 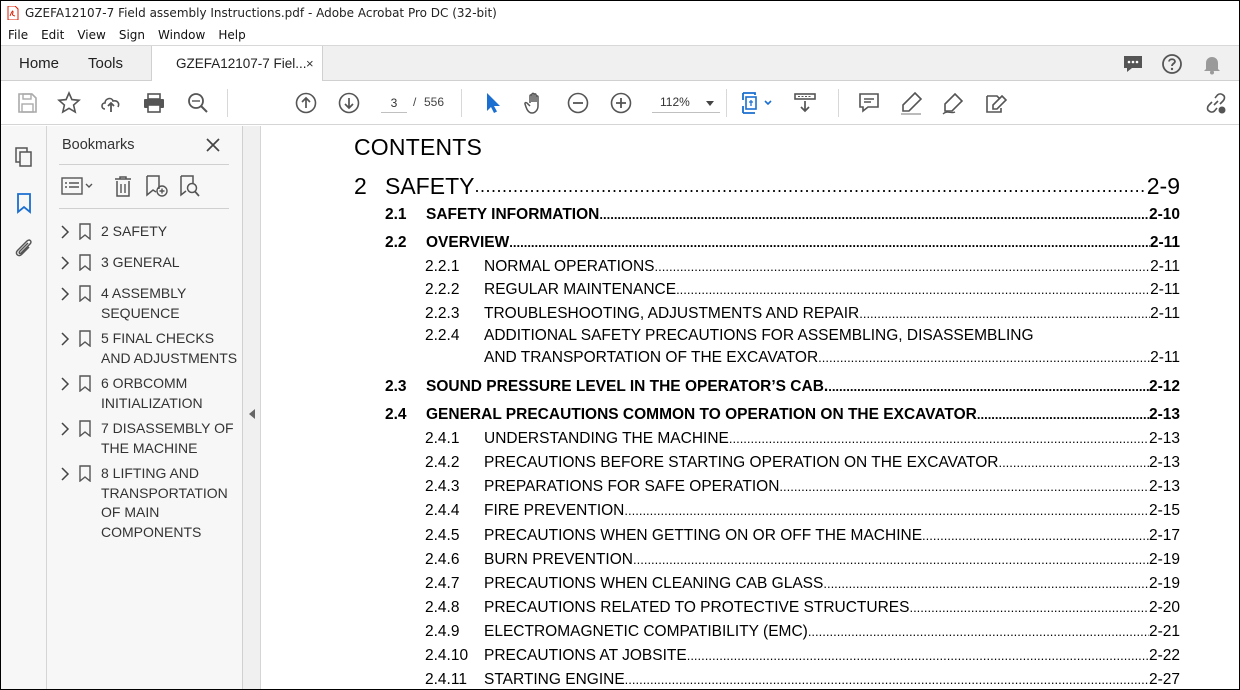 What do you see at coordinates (237, 64) in the screenshot?
I see `tab-document: GZEFA12107-7 Fiel... ×` at bounding box center [237, 64].